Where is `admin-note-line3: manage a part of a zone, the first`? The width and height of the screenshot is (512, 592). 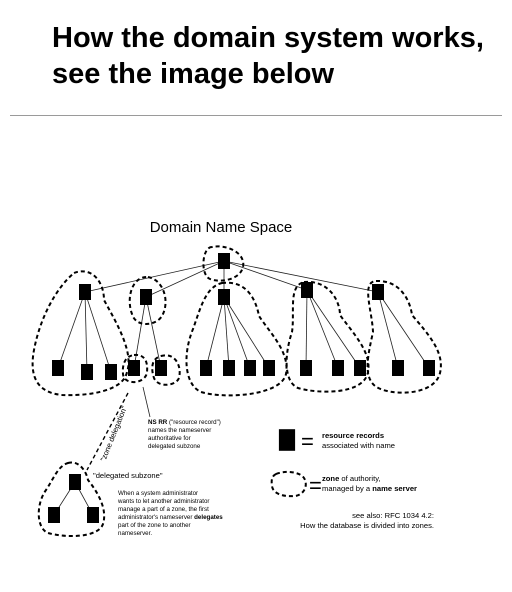 admin-note-line3: manage a part of a zone, the first is located at coordinates (163, 509).